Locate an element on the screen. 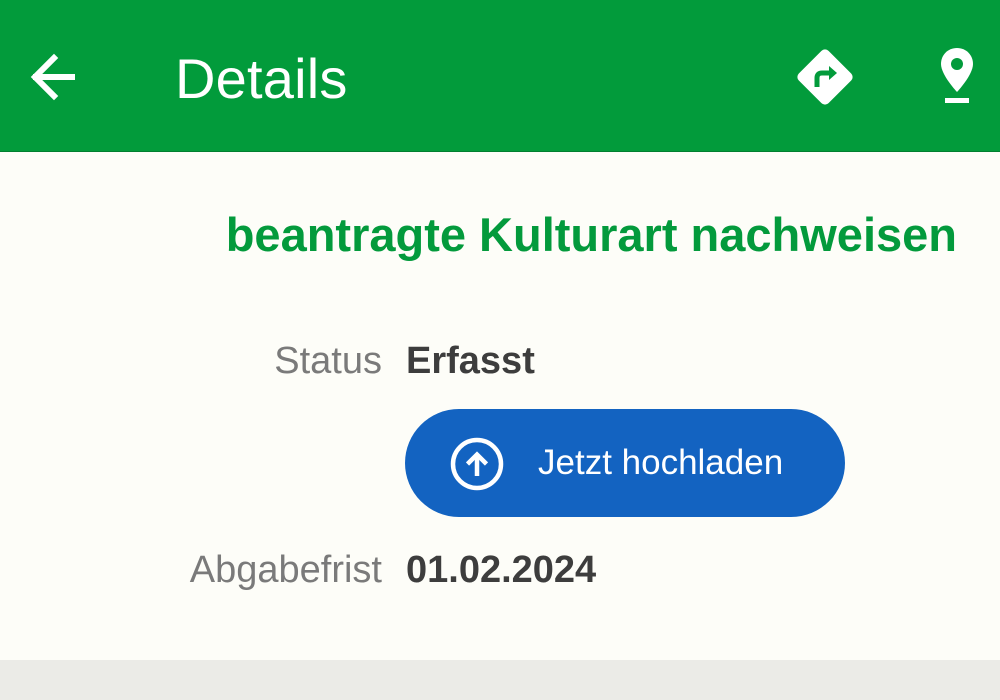  directions-icon is located at coordinates (825, 77).